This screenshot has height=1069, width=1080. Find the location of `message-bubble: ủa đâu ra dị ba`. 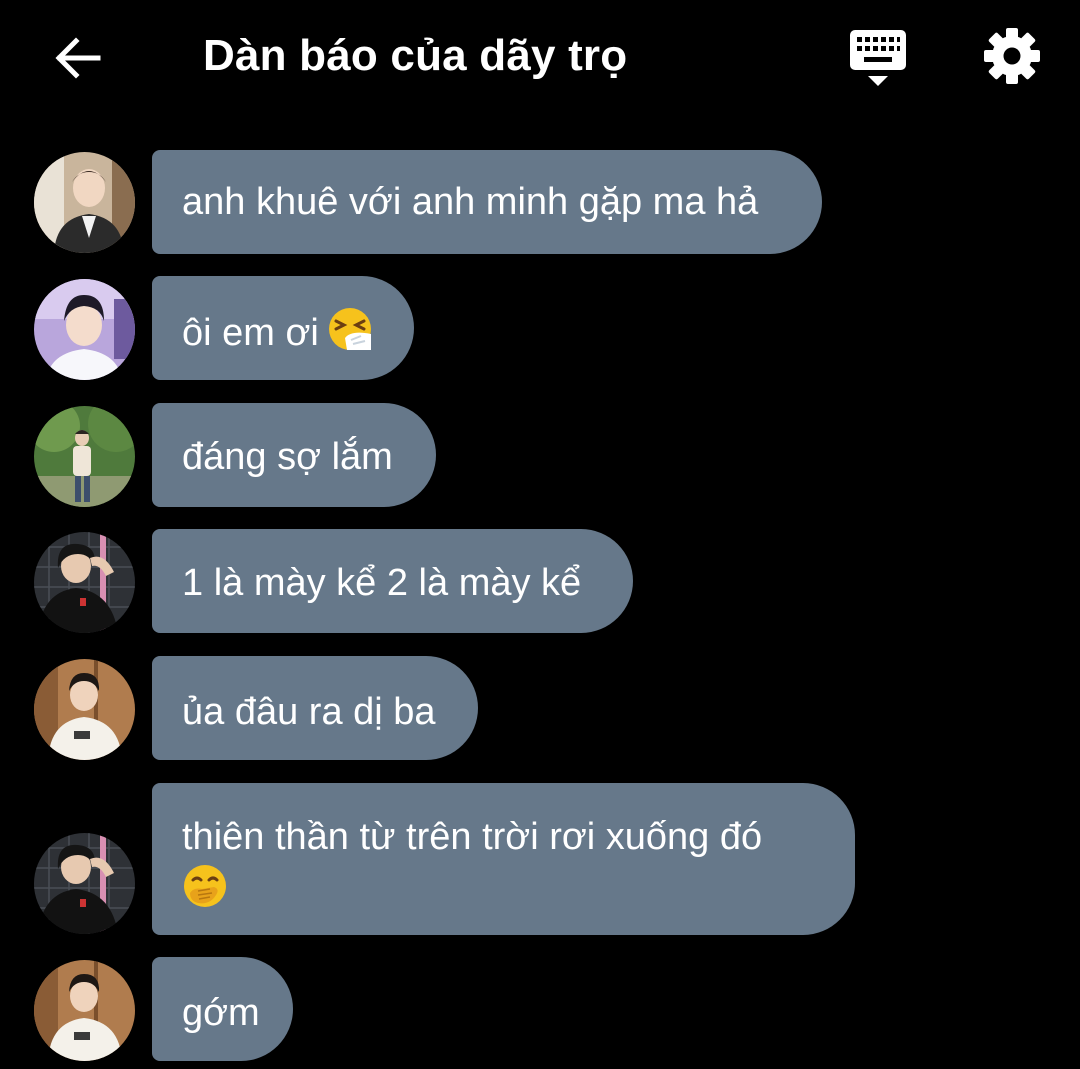

message-bubble: ủa đâu ra dị ba is located at coordinates (315, 708).